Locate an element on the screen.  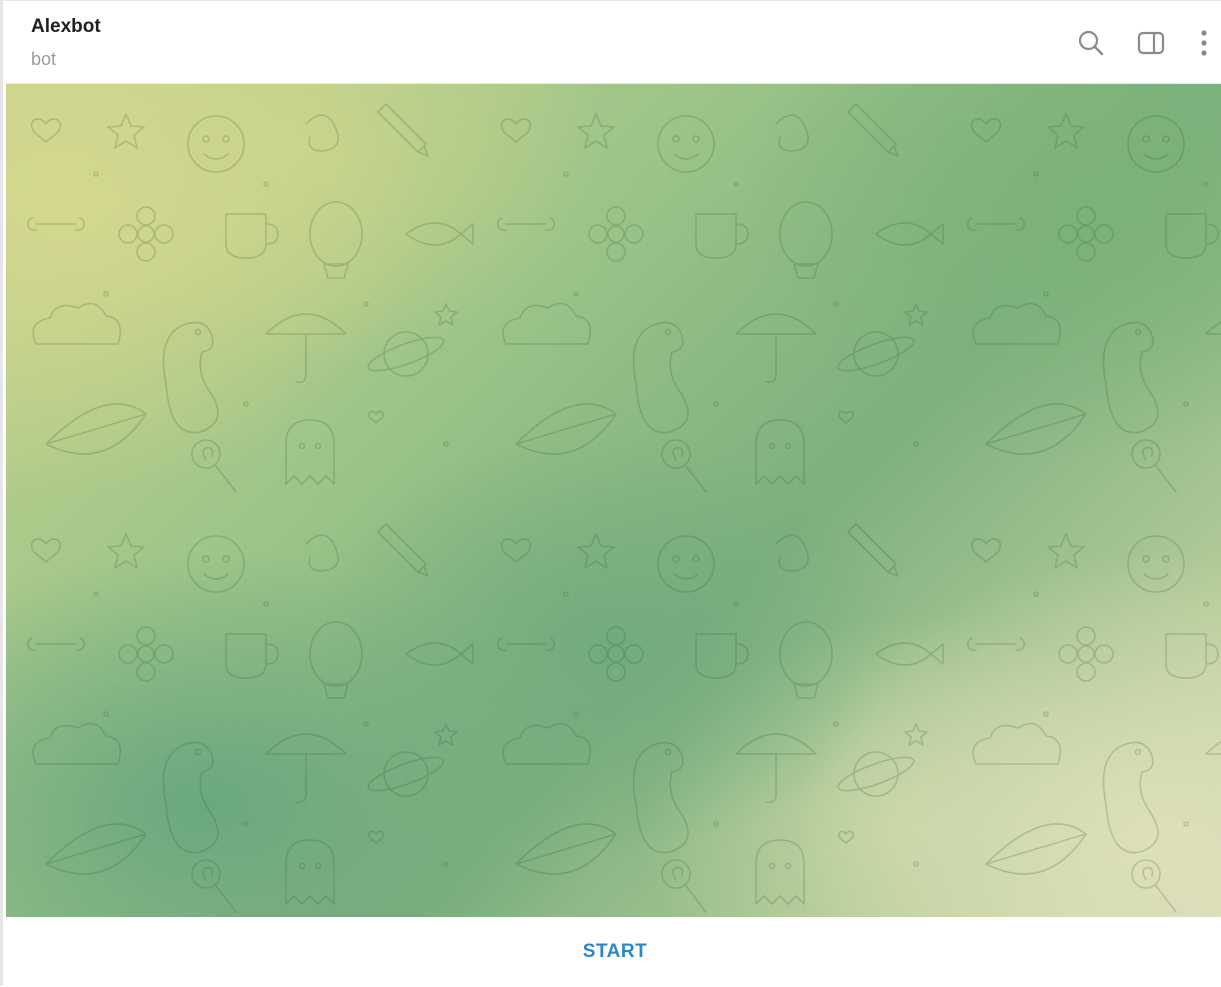
more-menu-button is located at coordinates (1204, 43).